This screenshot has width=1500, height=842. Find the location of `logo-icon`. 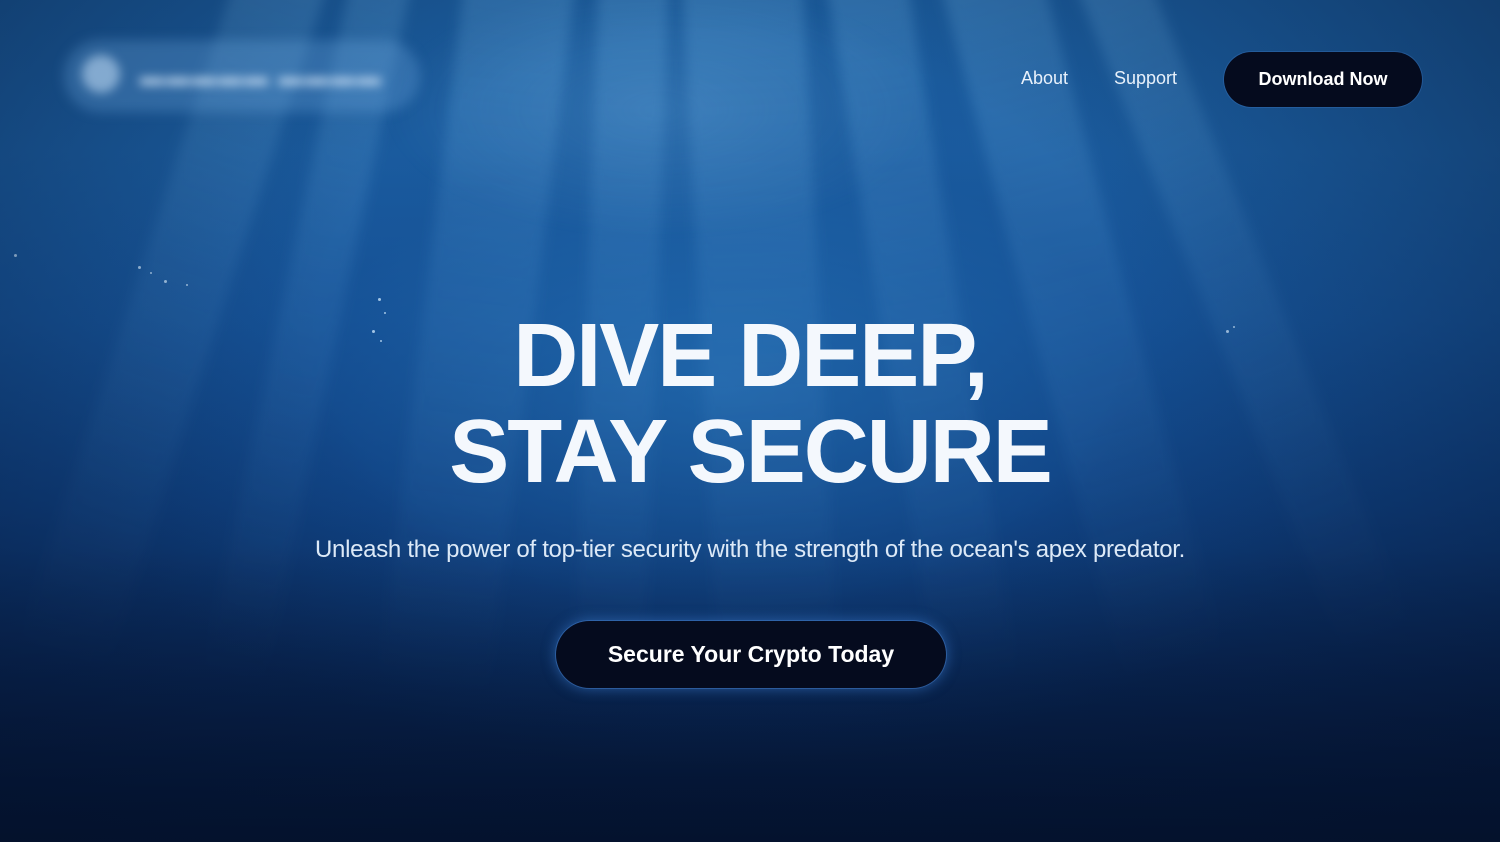

logo-icon is located at coordinates (101, 74).